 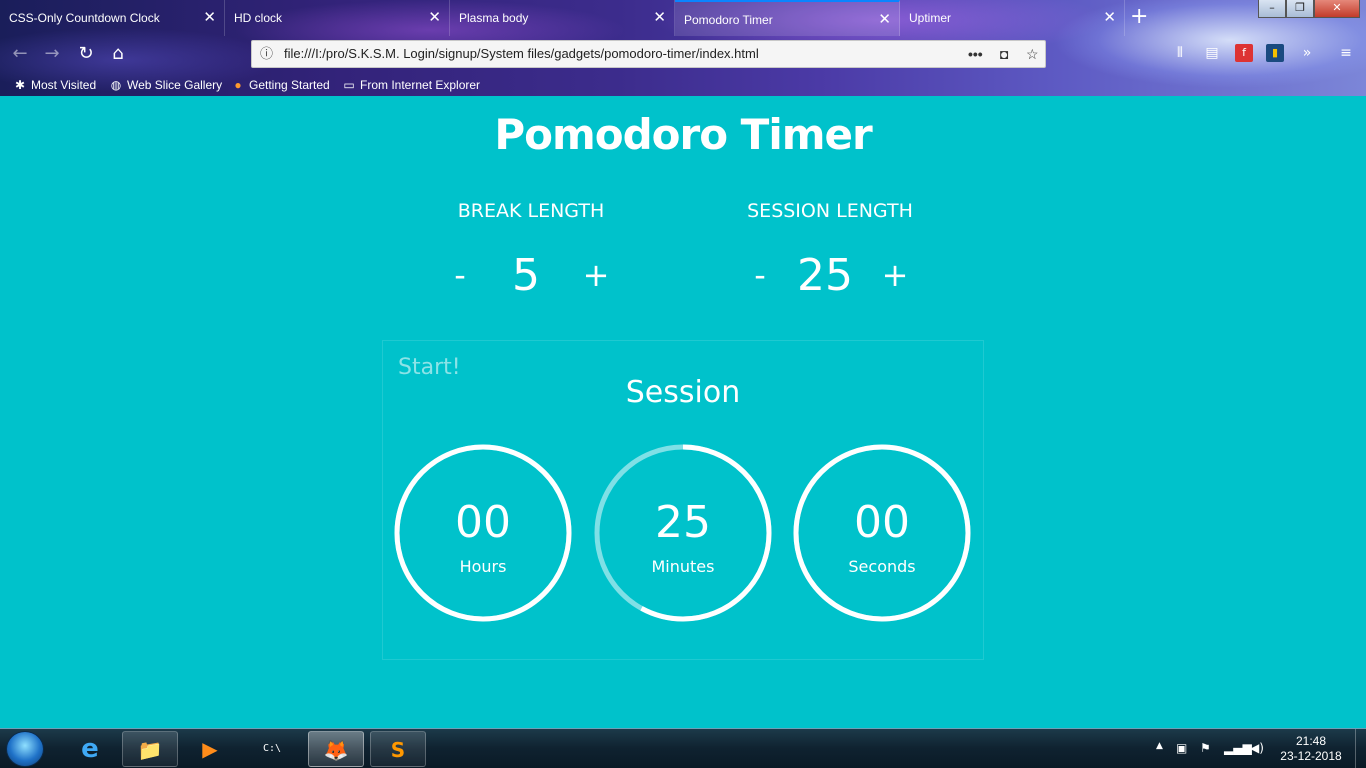 What do you see at coordinates (1238, 748) in the screenshot?
I see `signal-strength-icon: ▂▄▆` at bounding box center [1238, 748].